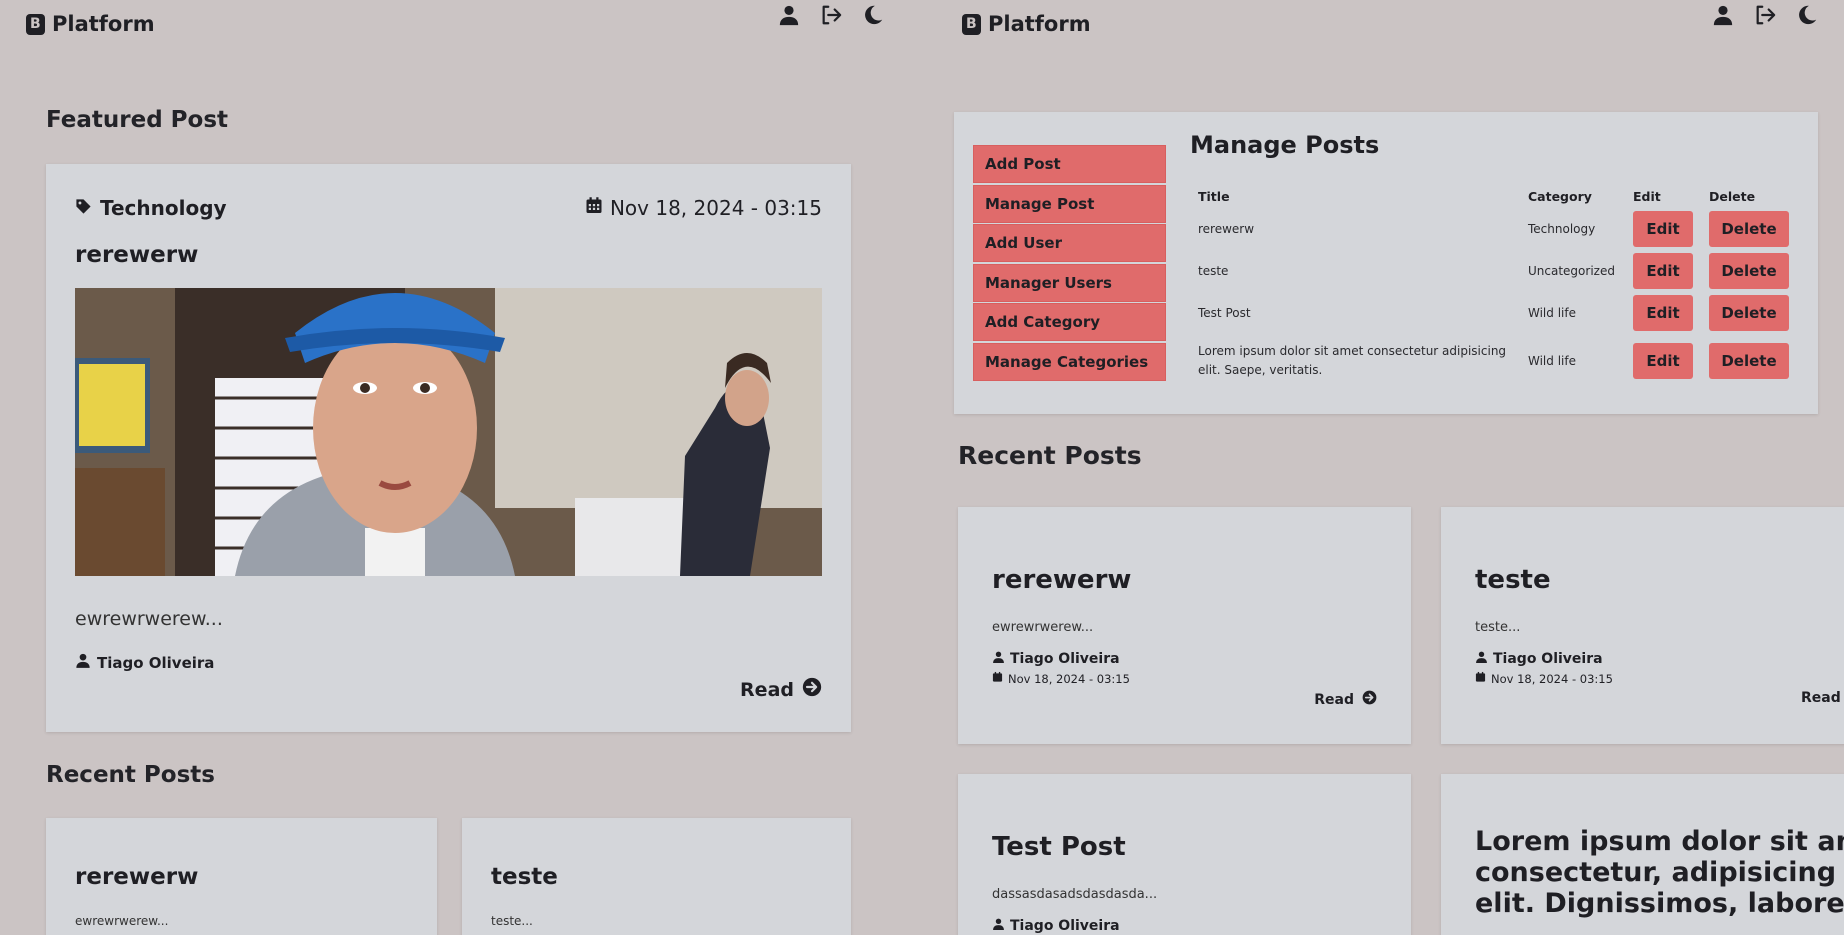 This screenshot has width=1844, height=935. What do you see at coordinates (1059, 847) in the screenshot?
I see `post-title: Test Post` at bounding box center [1059, 847].